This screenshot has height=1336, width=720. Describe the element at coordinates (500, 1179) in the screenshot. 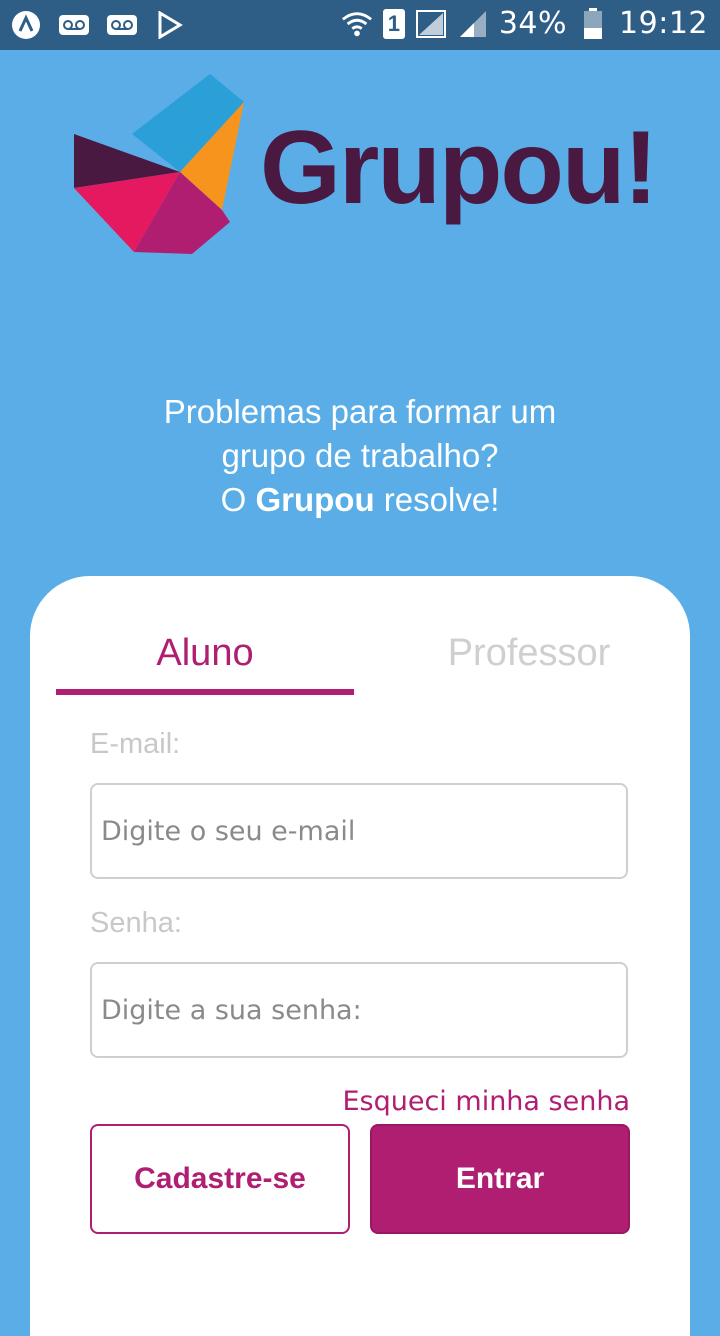

I see `login-button: Entrar` at that location.